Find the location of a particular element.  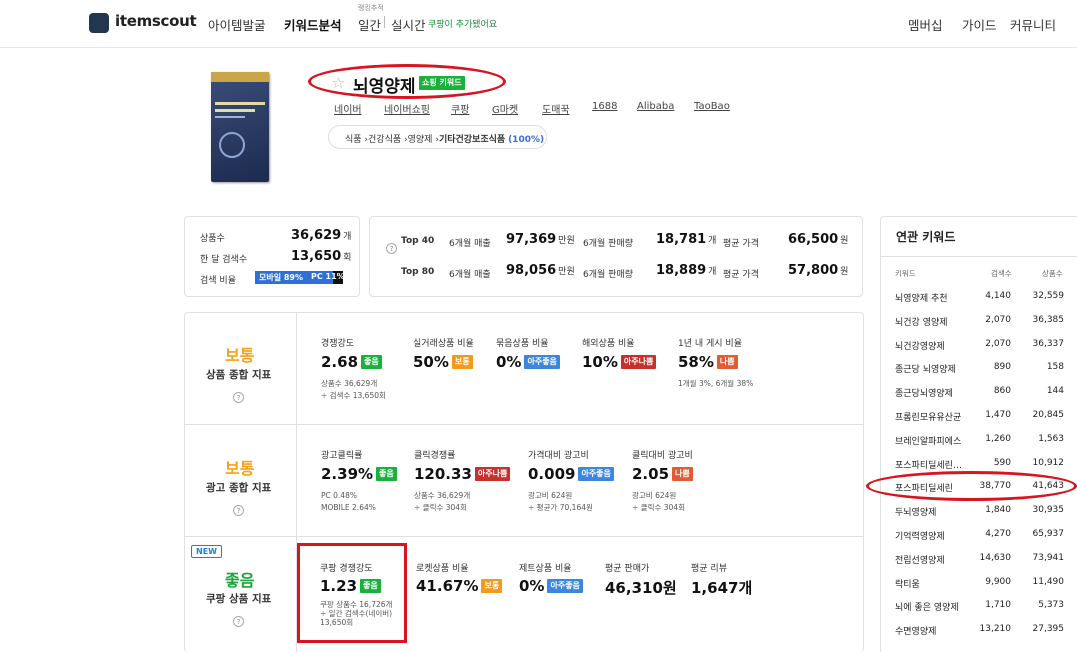

related-keyword-row: 뇌건강영양제 2,070 36,337 is located at coordinates (986, 348).